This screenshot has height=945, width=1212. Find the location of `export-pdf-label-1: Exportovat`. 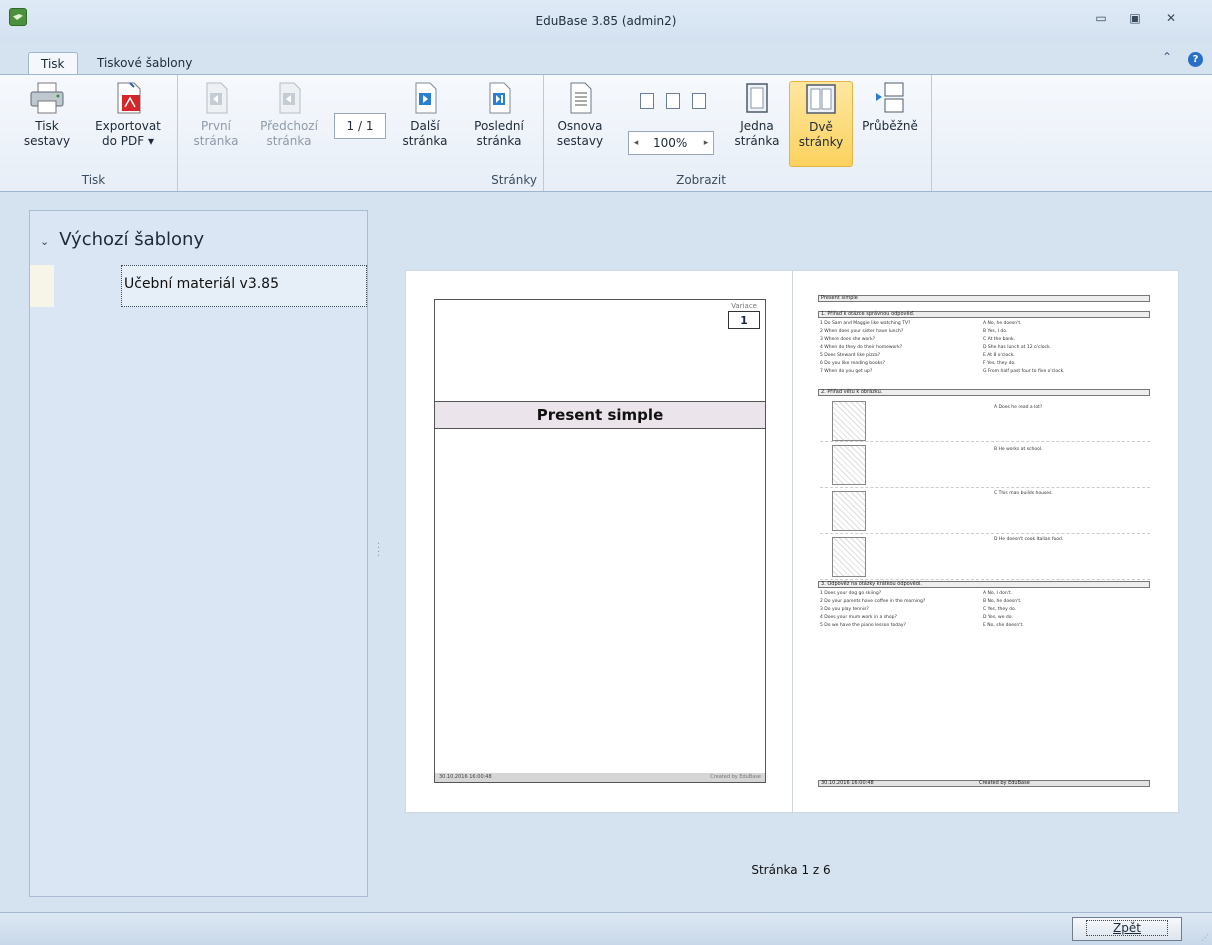

export-pdf-label-1: Exportovat is located at coordinates (128, 126).